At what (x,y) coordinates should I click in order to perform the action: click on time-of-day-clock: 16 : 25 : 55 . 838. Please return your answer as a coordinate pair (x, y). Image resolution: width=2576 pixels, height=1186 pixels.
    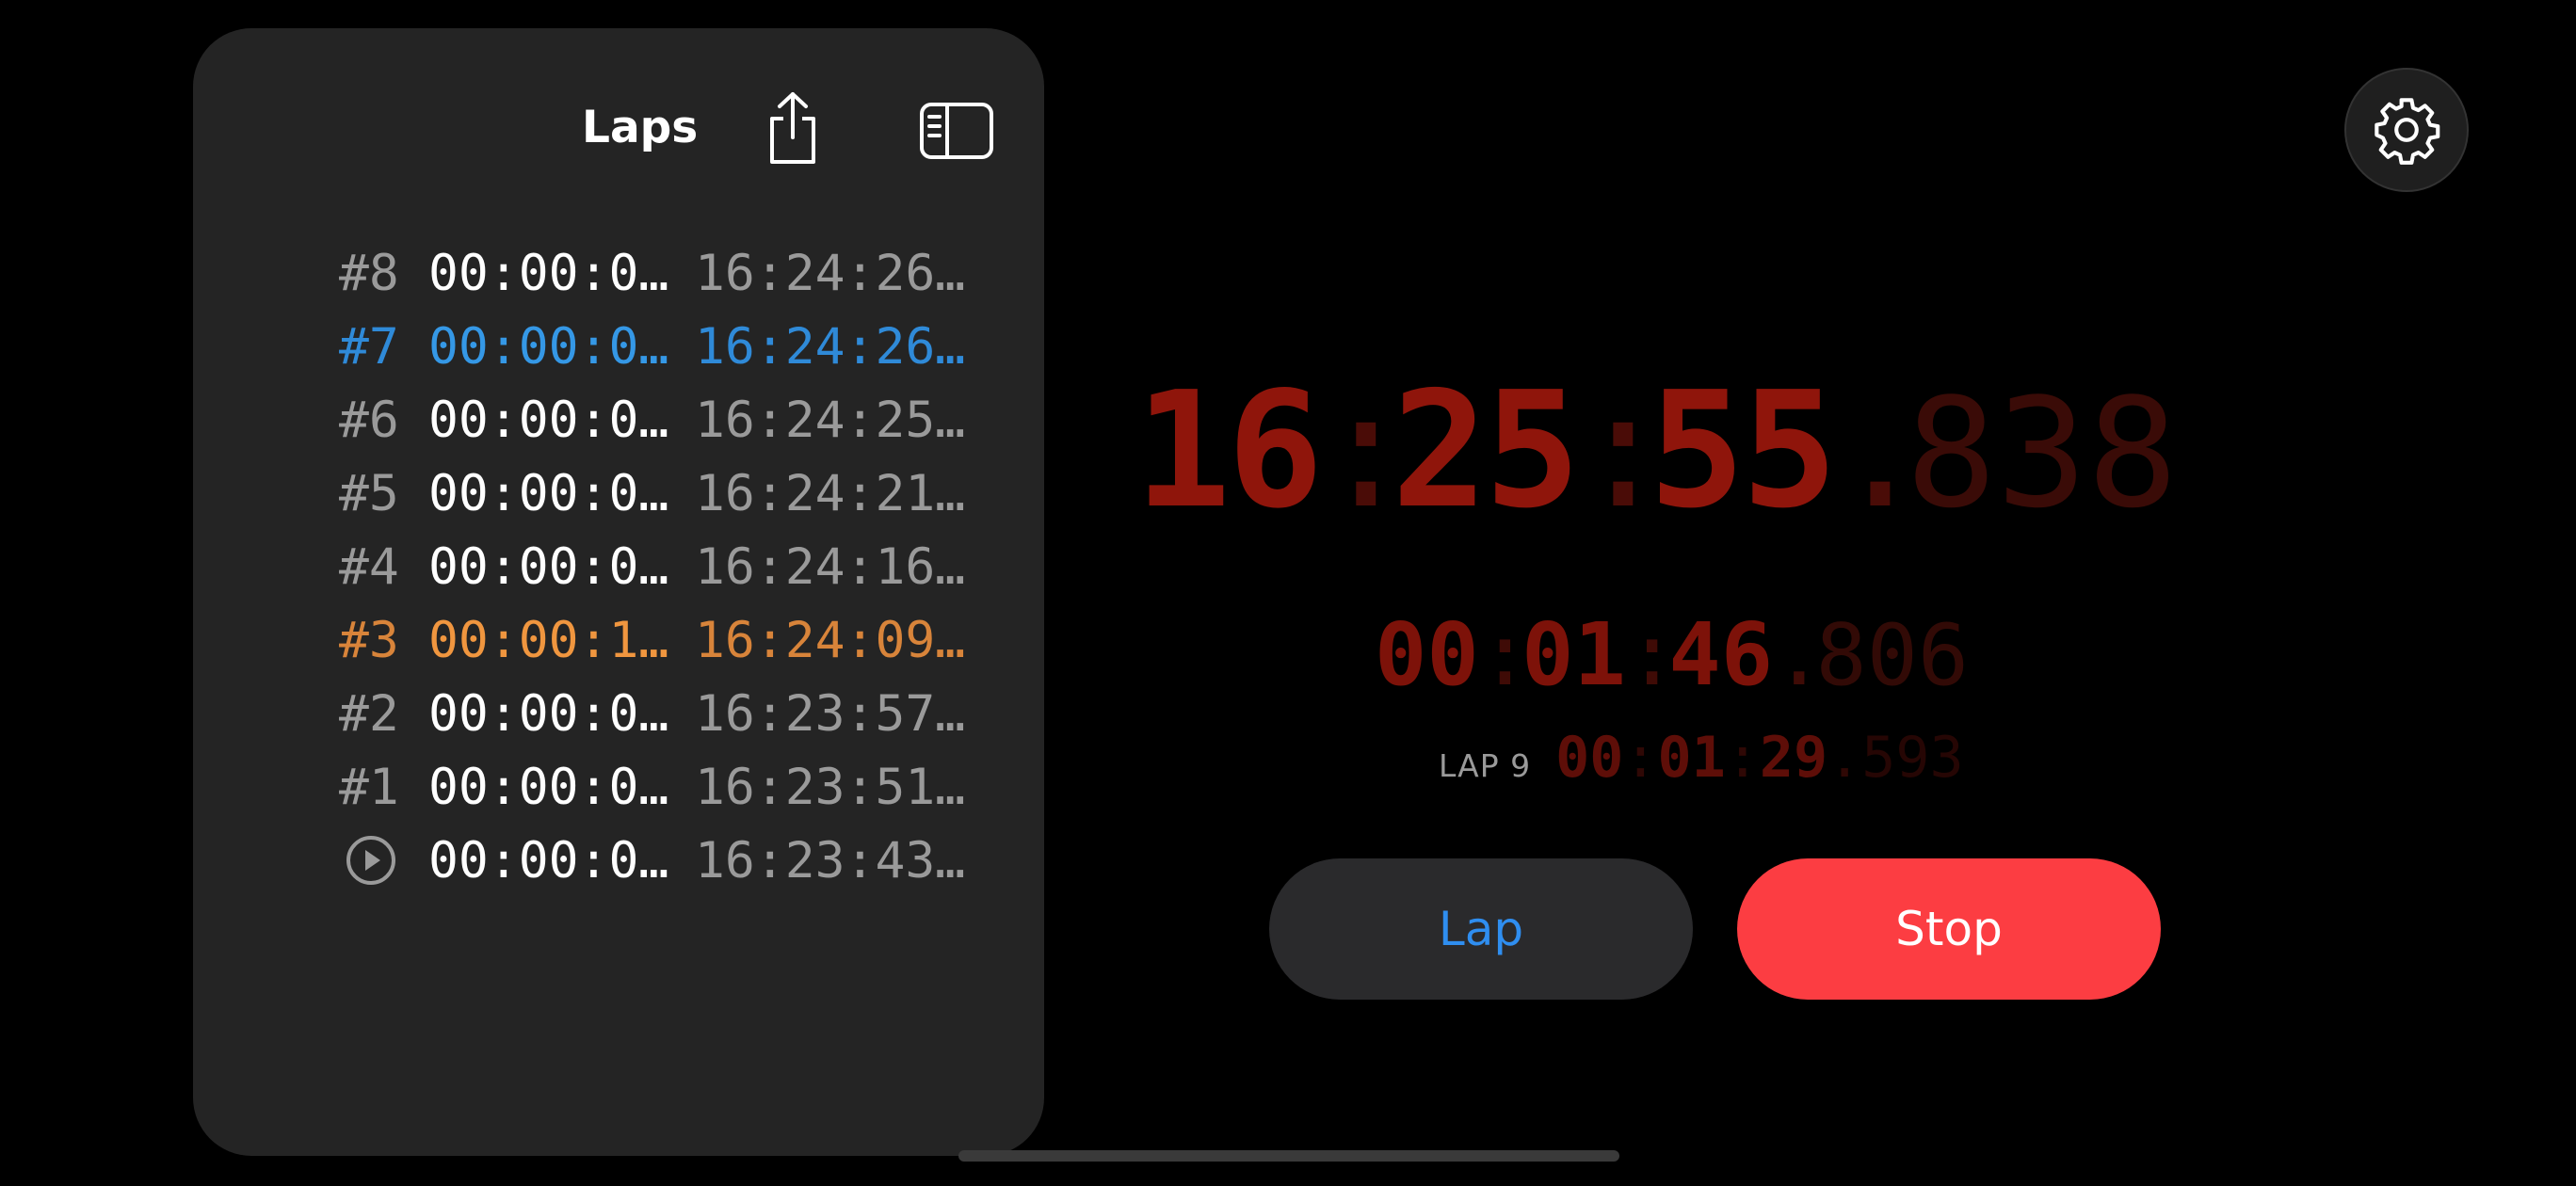
    Looking at the image, I should click on (1656, 451).